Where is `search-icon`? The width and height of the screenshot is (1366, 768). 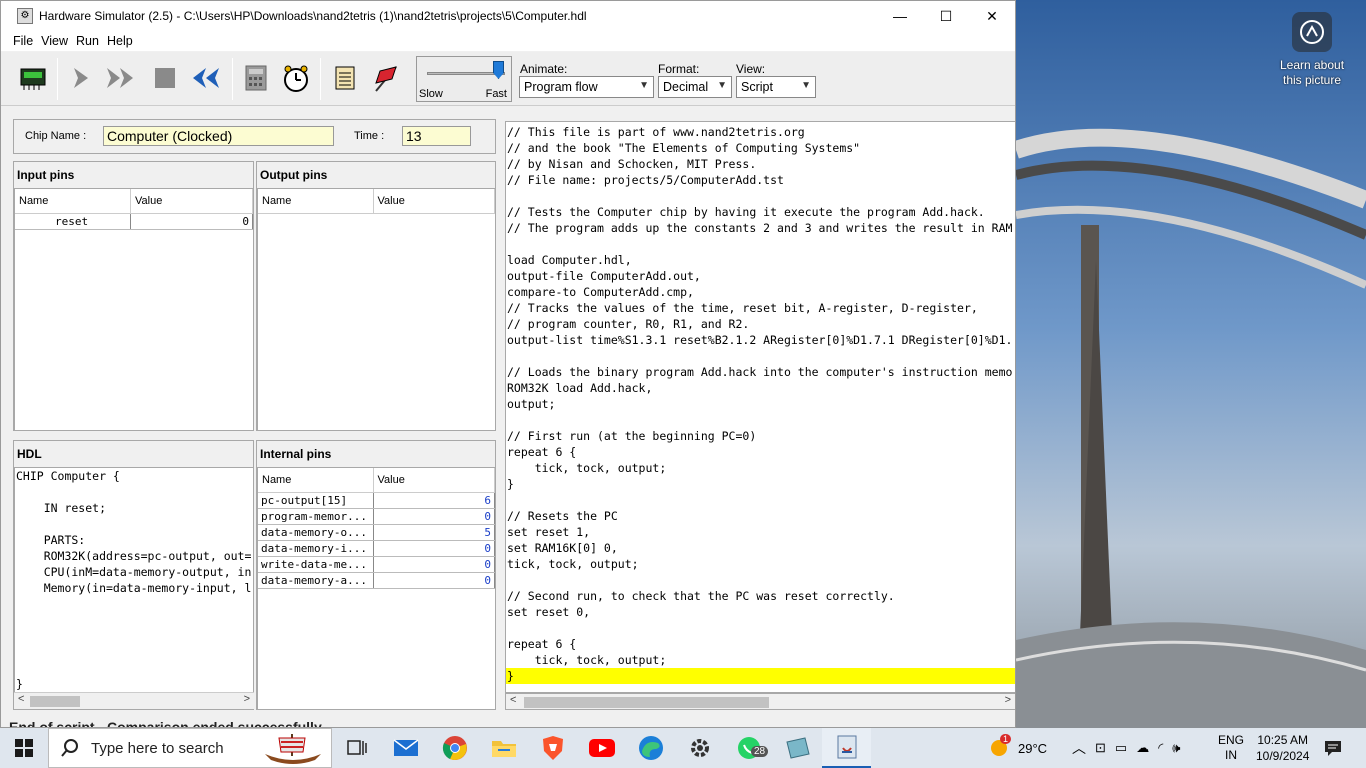 search-icon is located at coordinates (69, 748).